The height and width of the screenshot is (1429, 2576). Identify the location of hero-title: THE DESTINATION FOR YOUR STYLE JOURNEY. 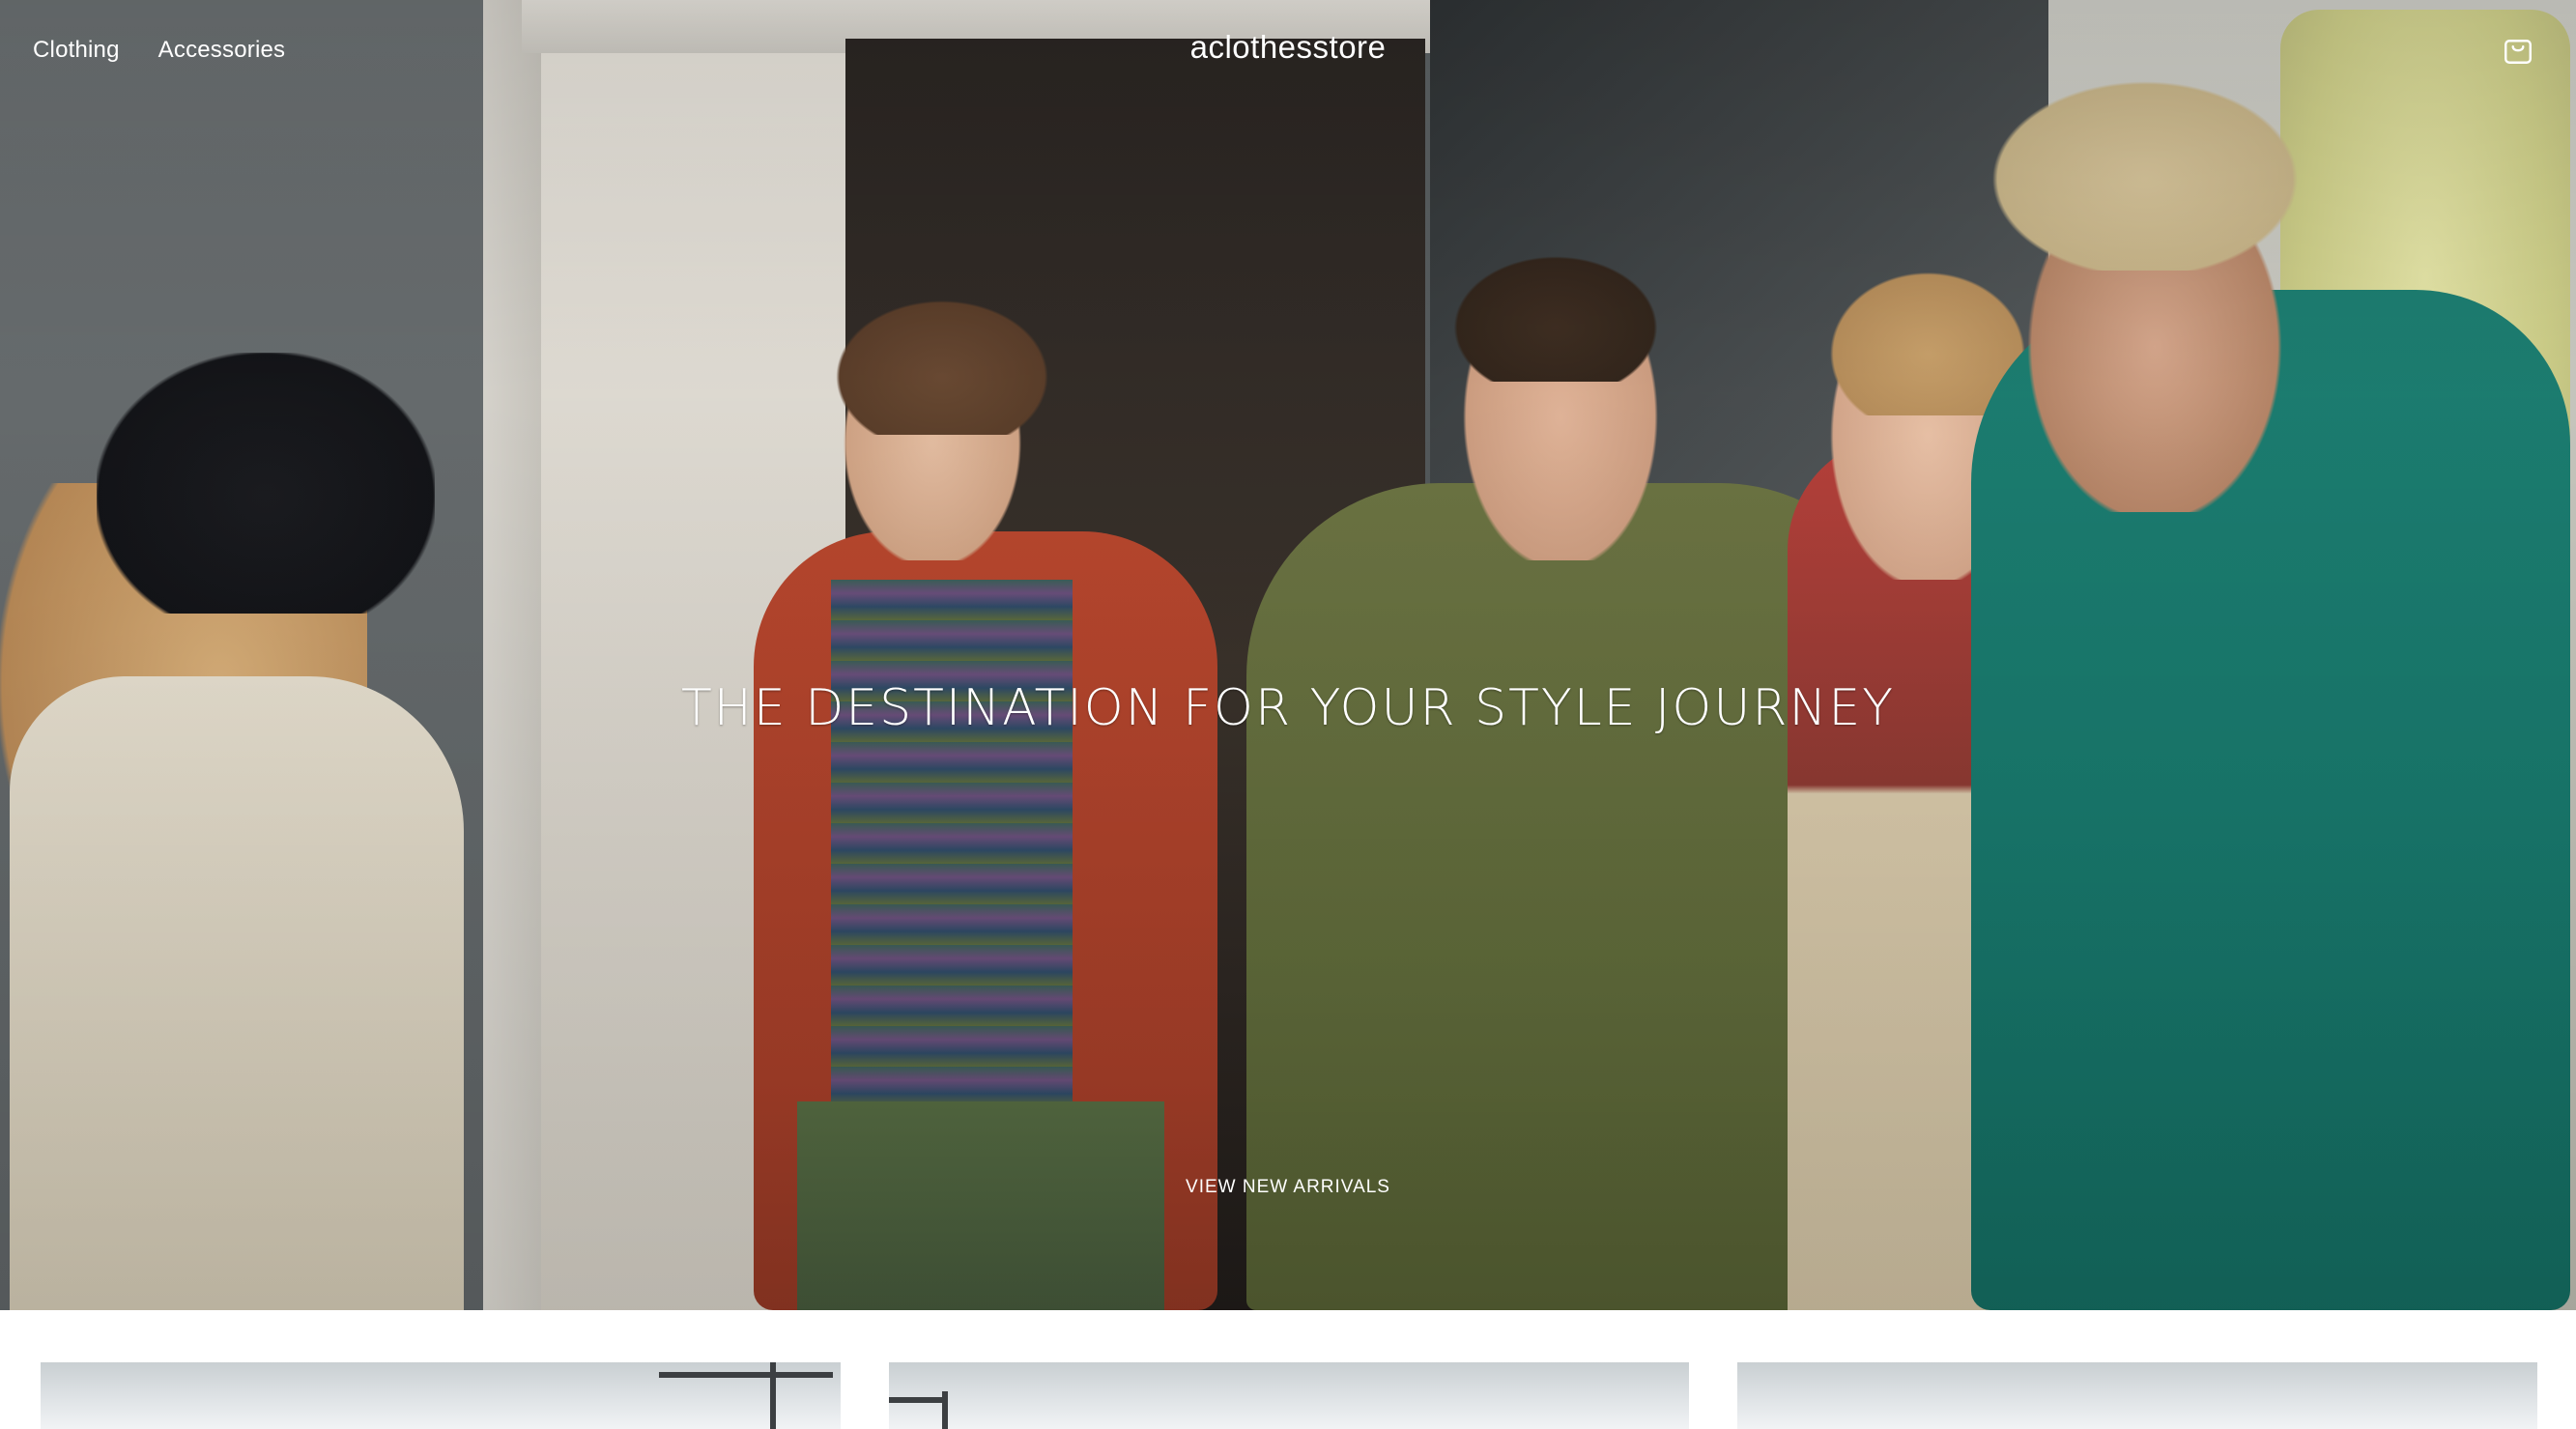
(1288, 707).